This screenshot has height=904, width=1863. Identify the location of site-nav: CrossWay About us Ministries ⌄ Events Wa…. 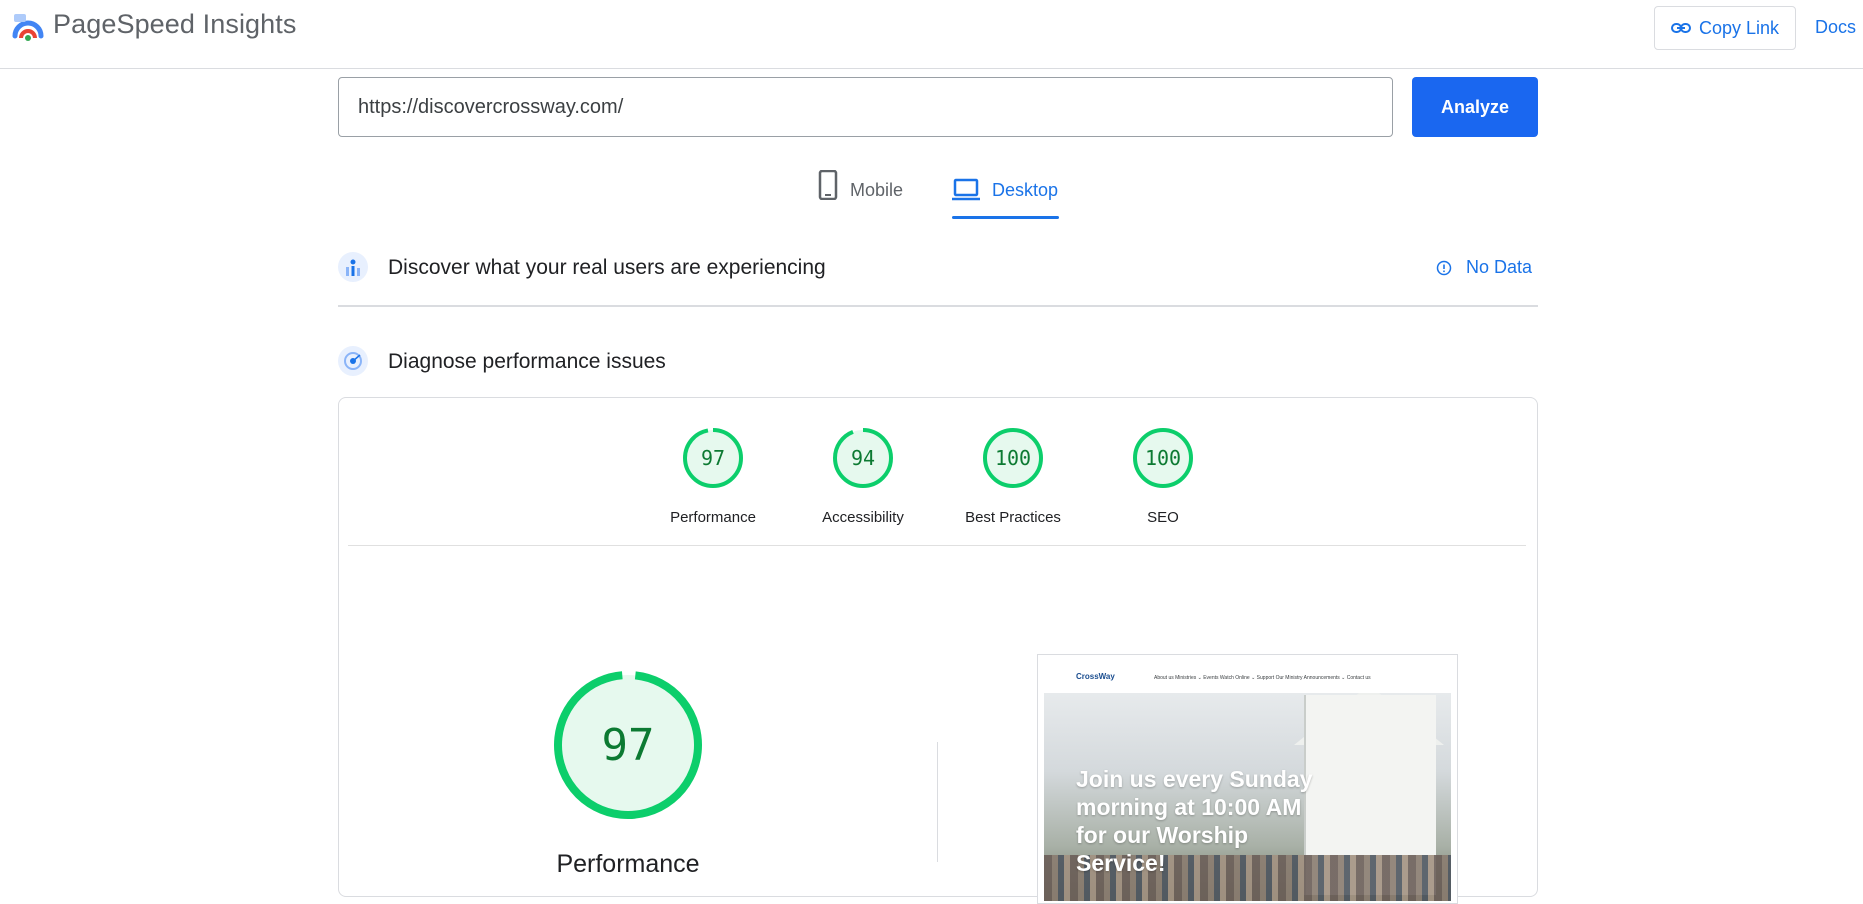
(1247, 677).